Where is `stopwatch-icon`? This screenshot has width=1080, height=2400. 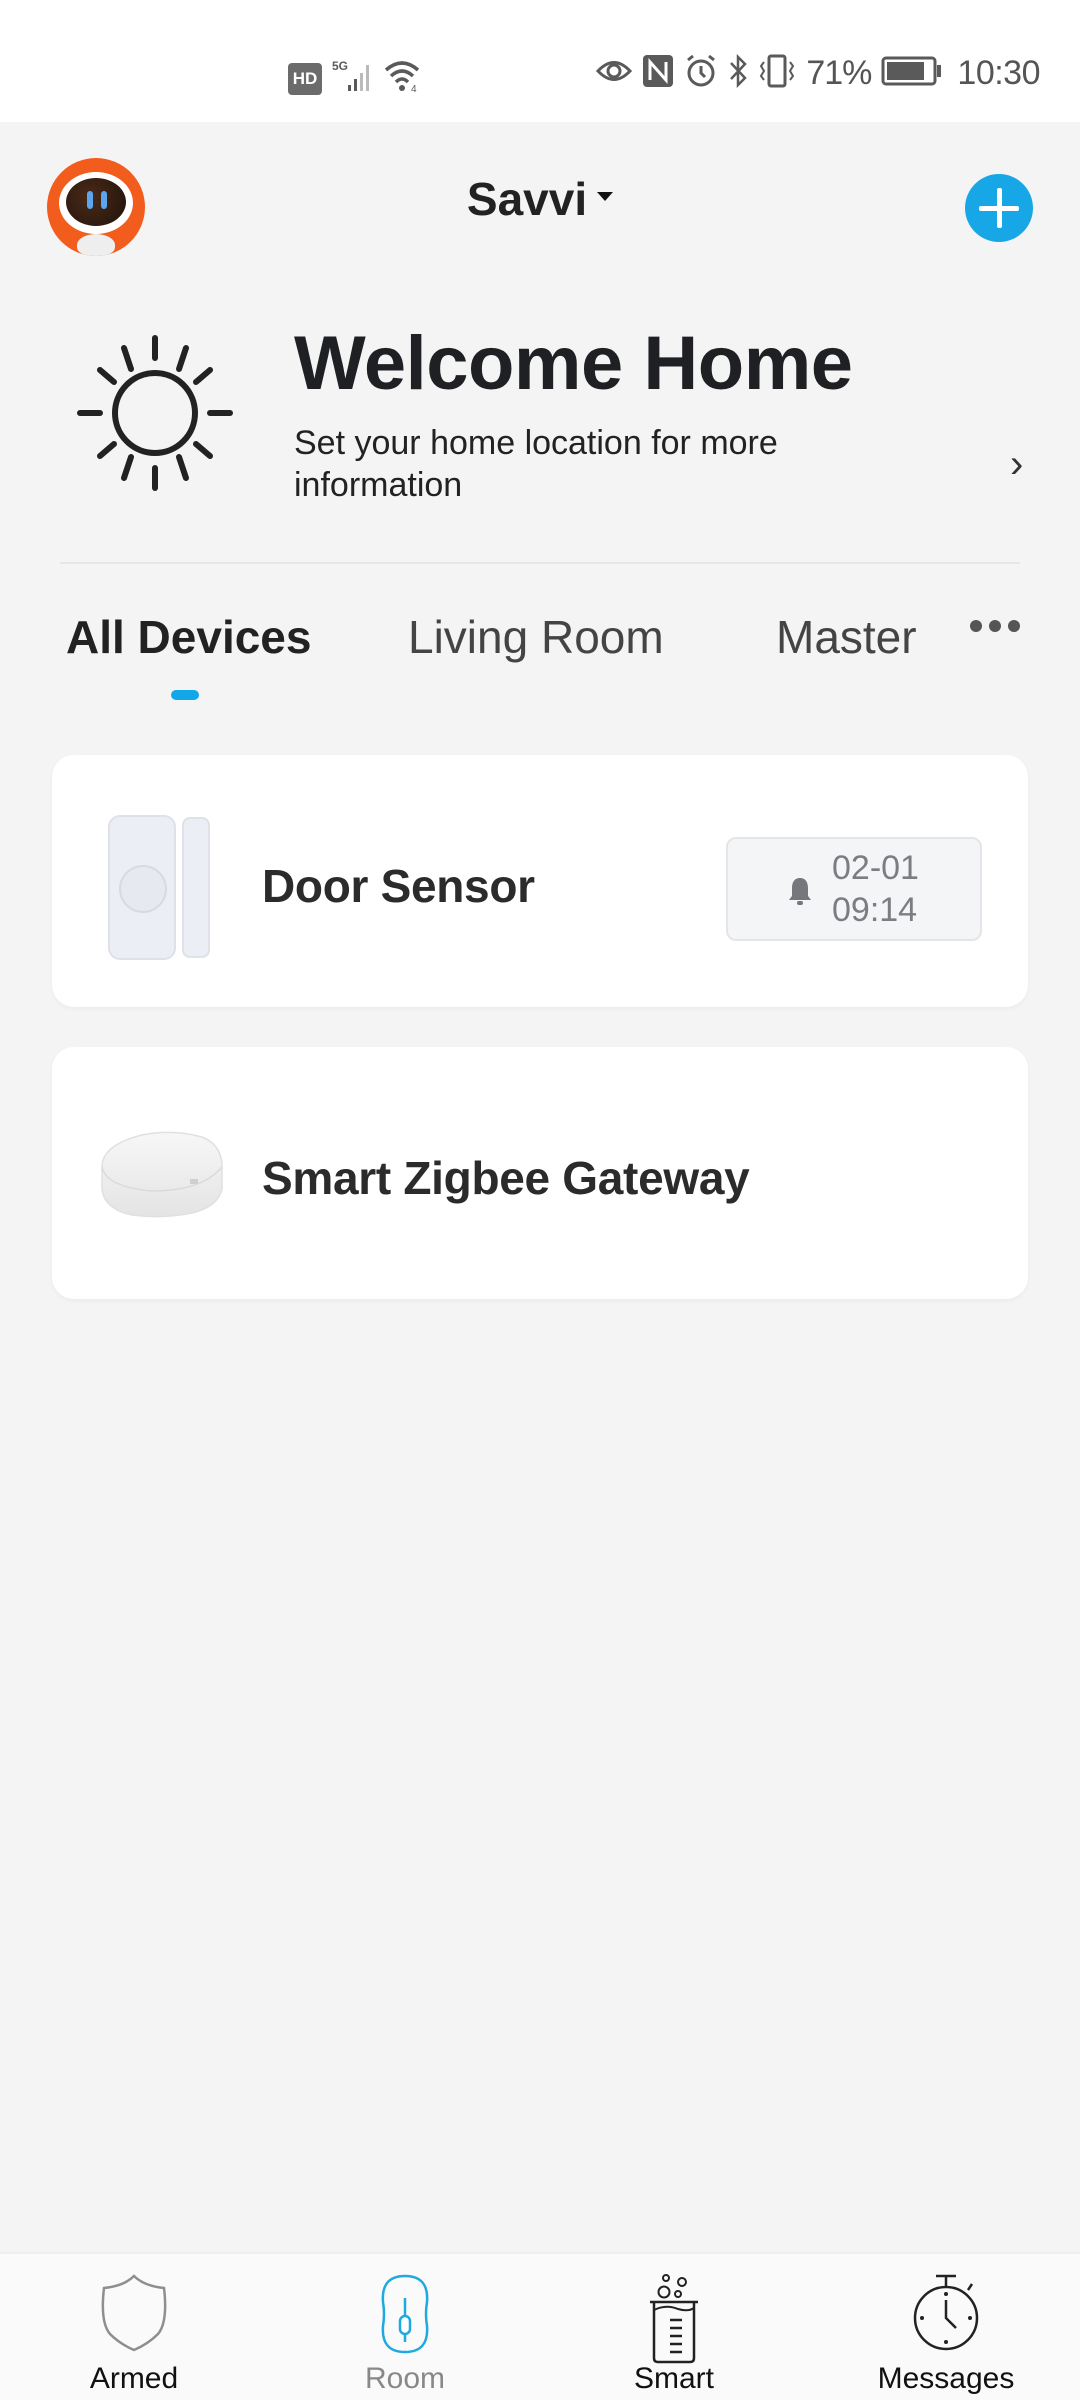 stopwatch-icon is located at coordinates (946, 2312).